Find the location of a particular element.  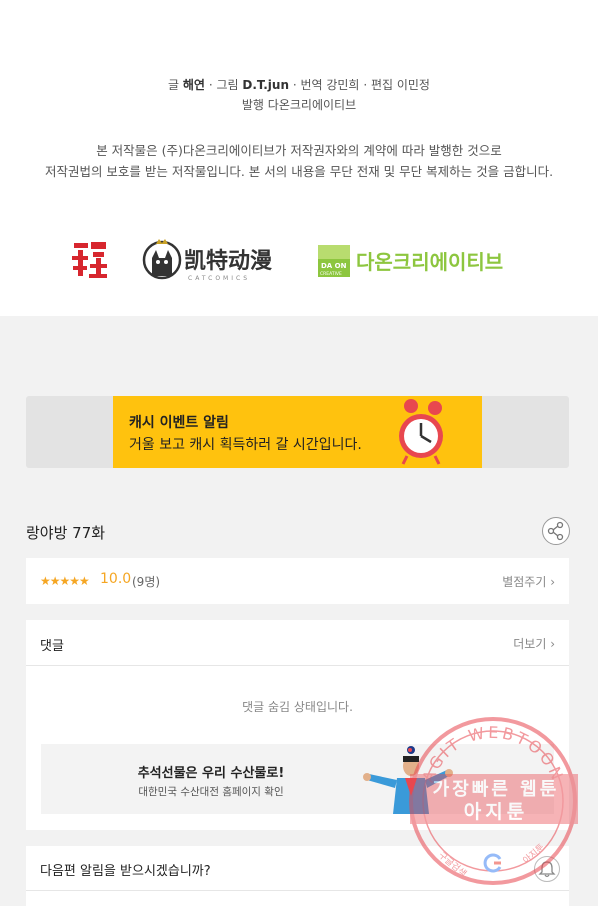

daon-creative-logo: DA ON CREATIVE 다온크리에이티브 is located at coordinates (410, 261).